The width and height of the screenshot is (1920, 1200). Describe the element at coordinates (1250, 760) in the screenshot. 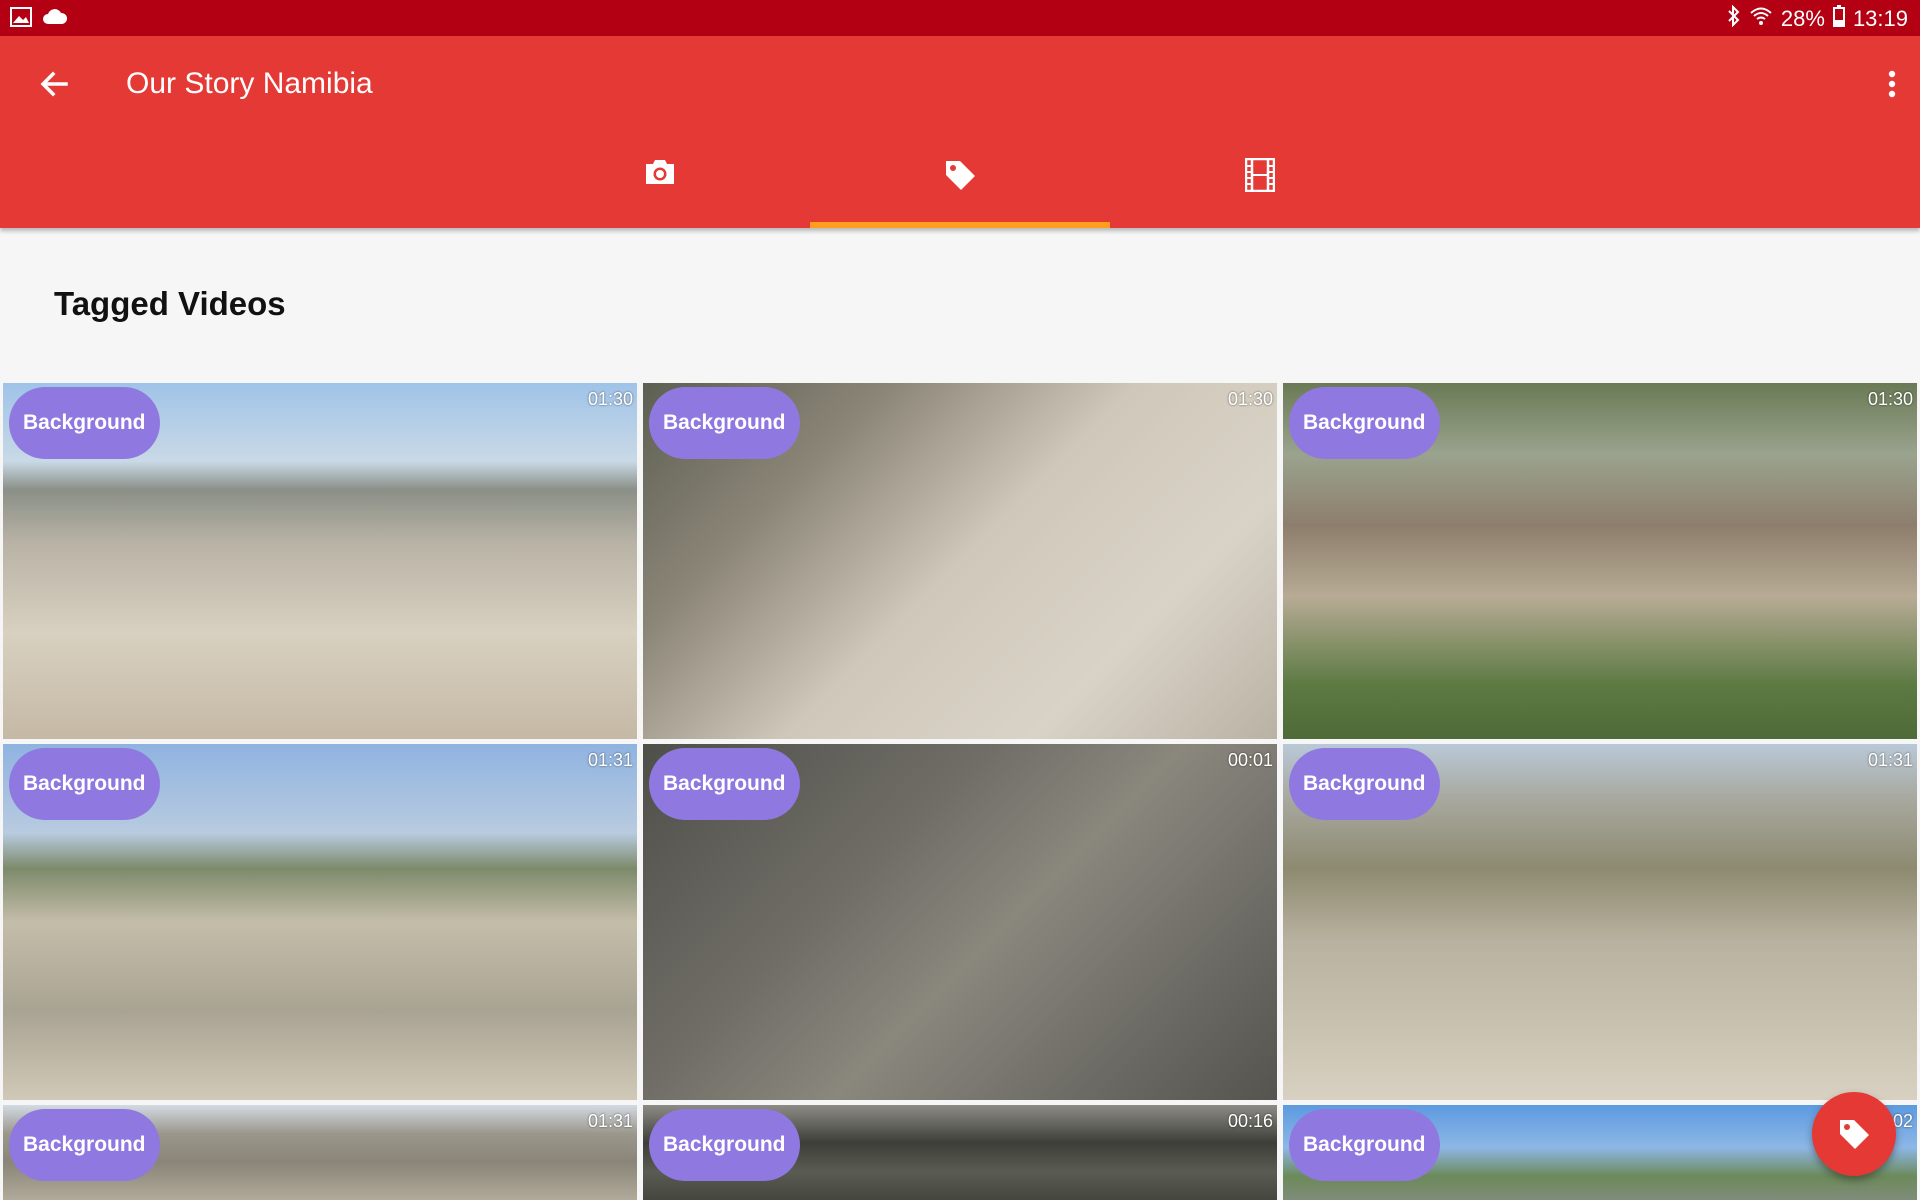

I see `video-duration: 00:01` at that location.